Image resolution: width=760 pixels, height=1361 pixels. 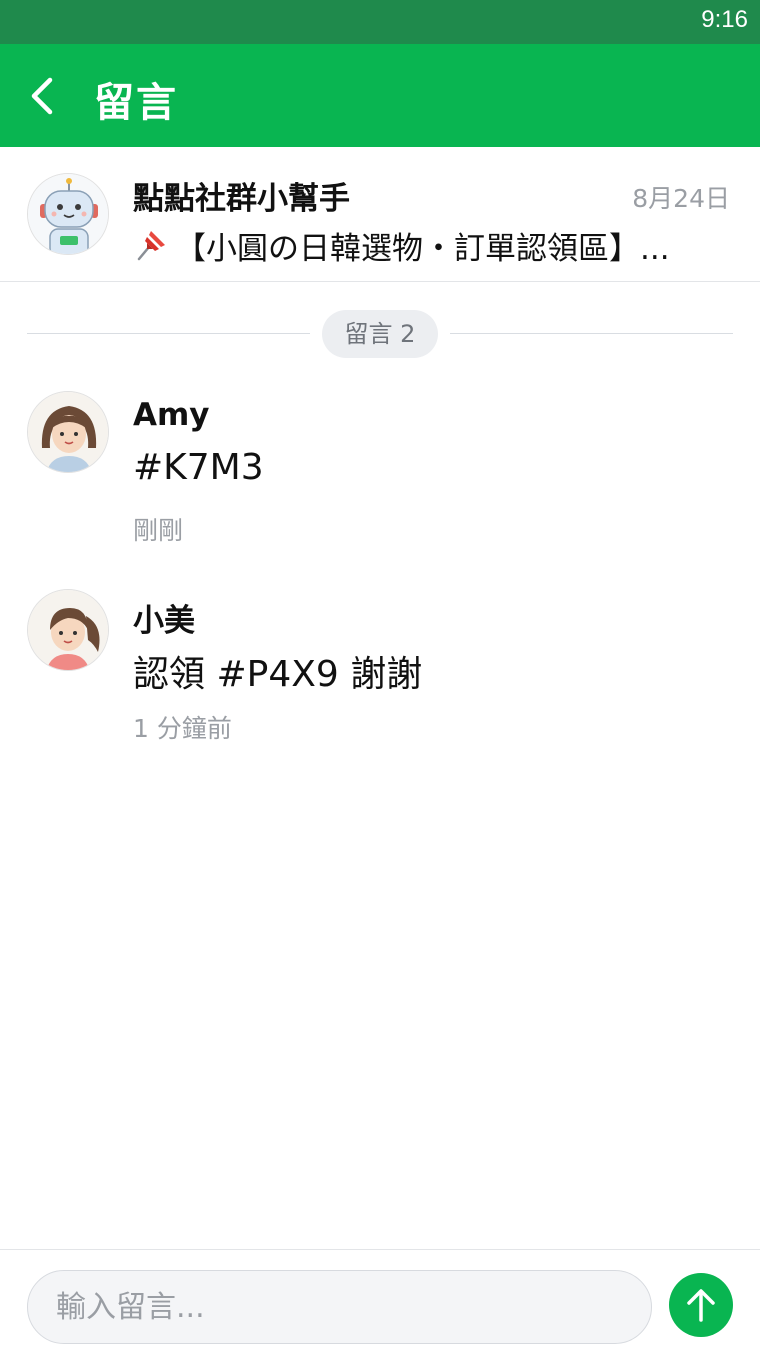 What do you see at coordinates (42, 96) in the screenshot?
I see `chevron-left-icon` at bounding box center [42, 96].